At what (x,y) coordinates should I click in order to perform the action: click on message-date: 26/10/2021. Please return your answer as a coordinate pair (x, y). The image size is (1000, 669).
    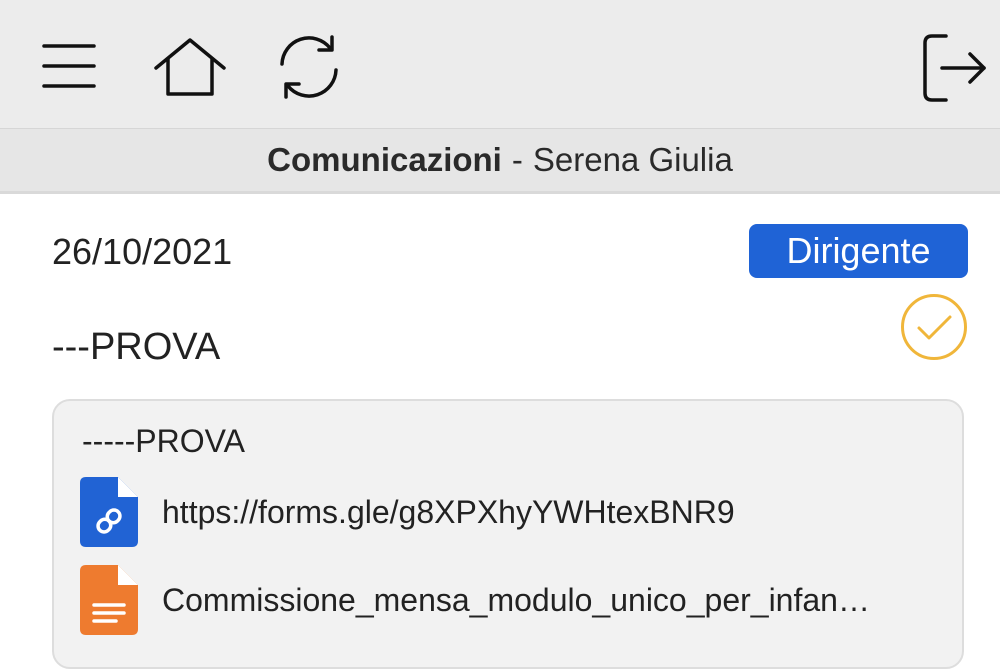
    Looking at the image, I should click on (142, 251).